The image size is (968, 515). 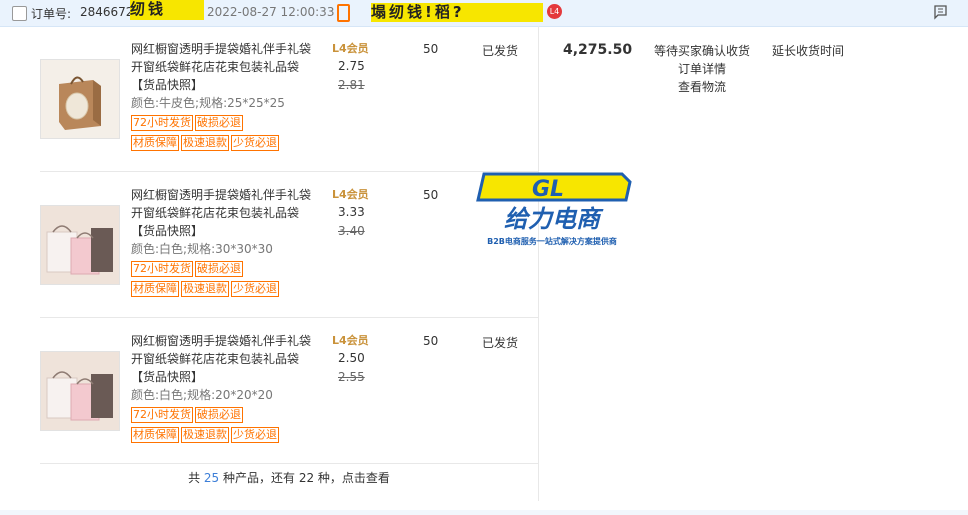 What do you see at coordinates (351, 377) in the screenshot?
I see `original-price: 2.55` at bounding box center [351, 377].